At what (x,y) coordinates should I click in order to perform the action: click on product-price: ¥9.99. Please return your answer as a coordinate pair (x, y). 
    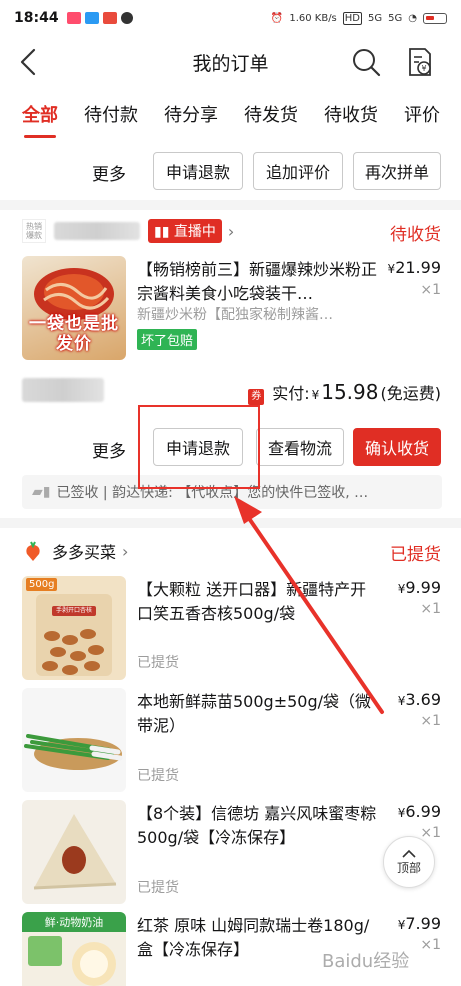
    Looking at the image, I should click on (419, 587).